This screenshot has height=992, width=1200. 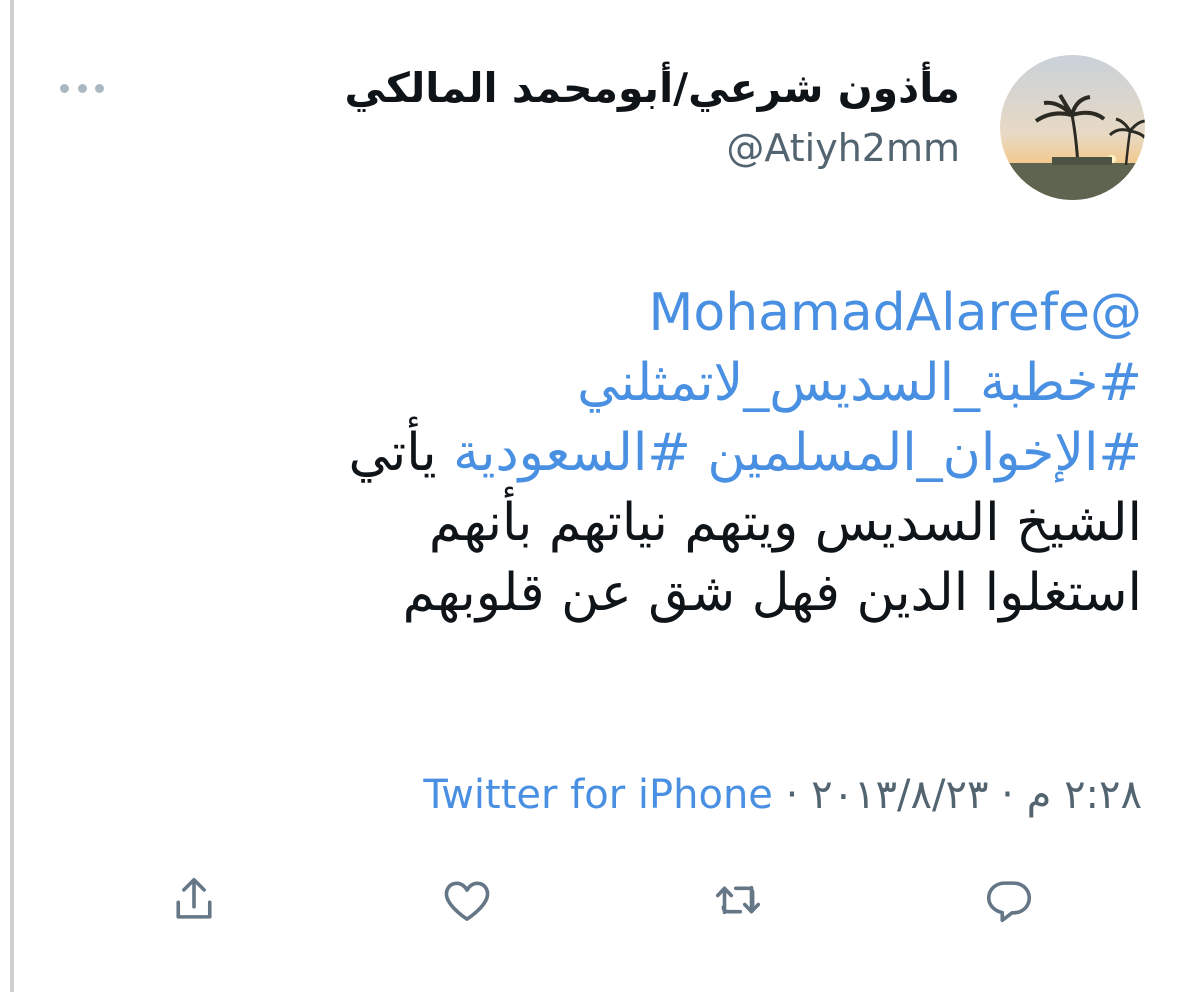 I want to click on hashtag-link: #خطبة_السديس_لاتمثلني, so click(x=859, y=383).